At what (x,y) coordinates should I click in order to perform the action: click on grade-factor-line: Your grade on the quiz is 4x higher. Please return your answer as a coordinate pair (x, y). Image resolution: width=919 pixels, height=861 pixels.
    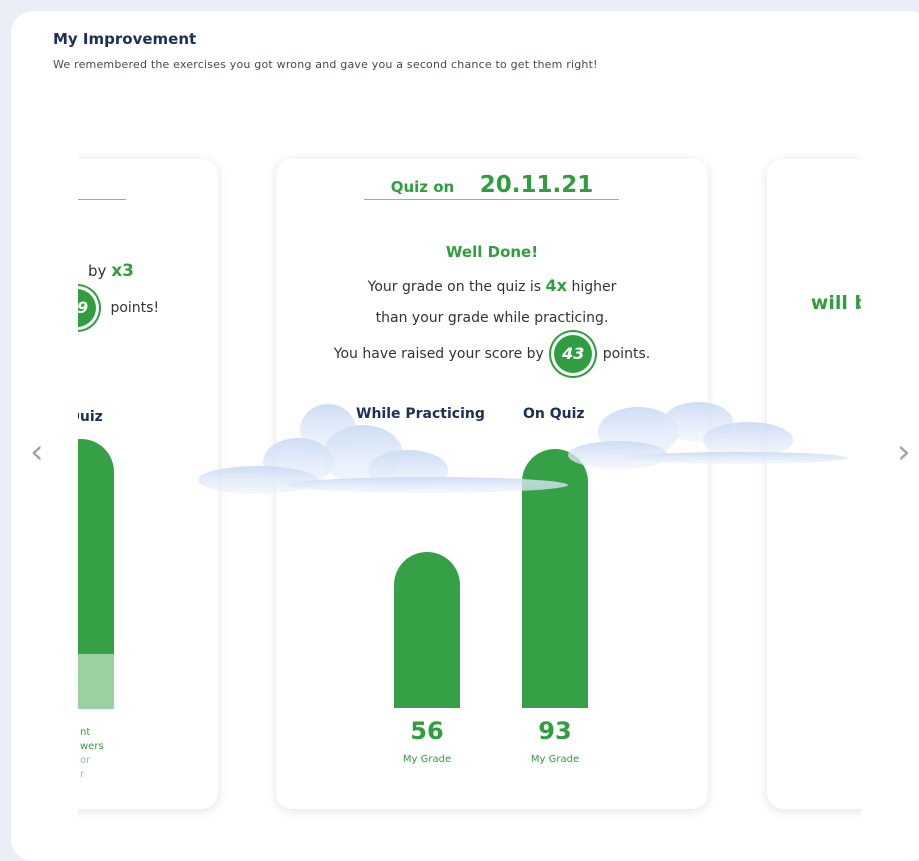
    Looking at the image, I should click on (492, 285).